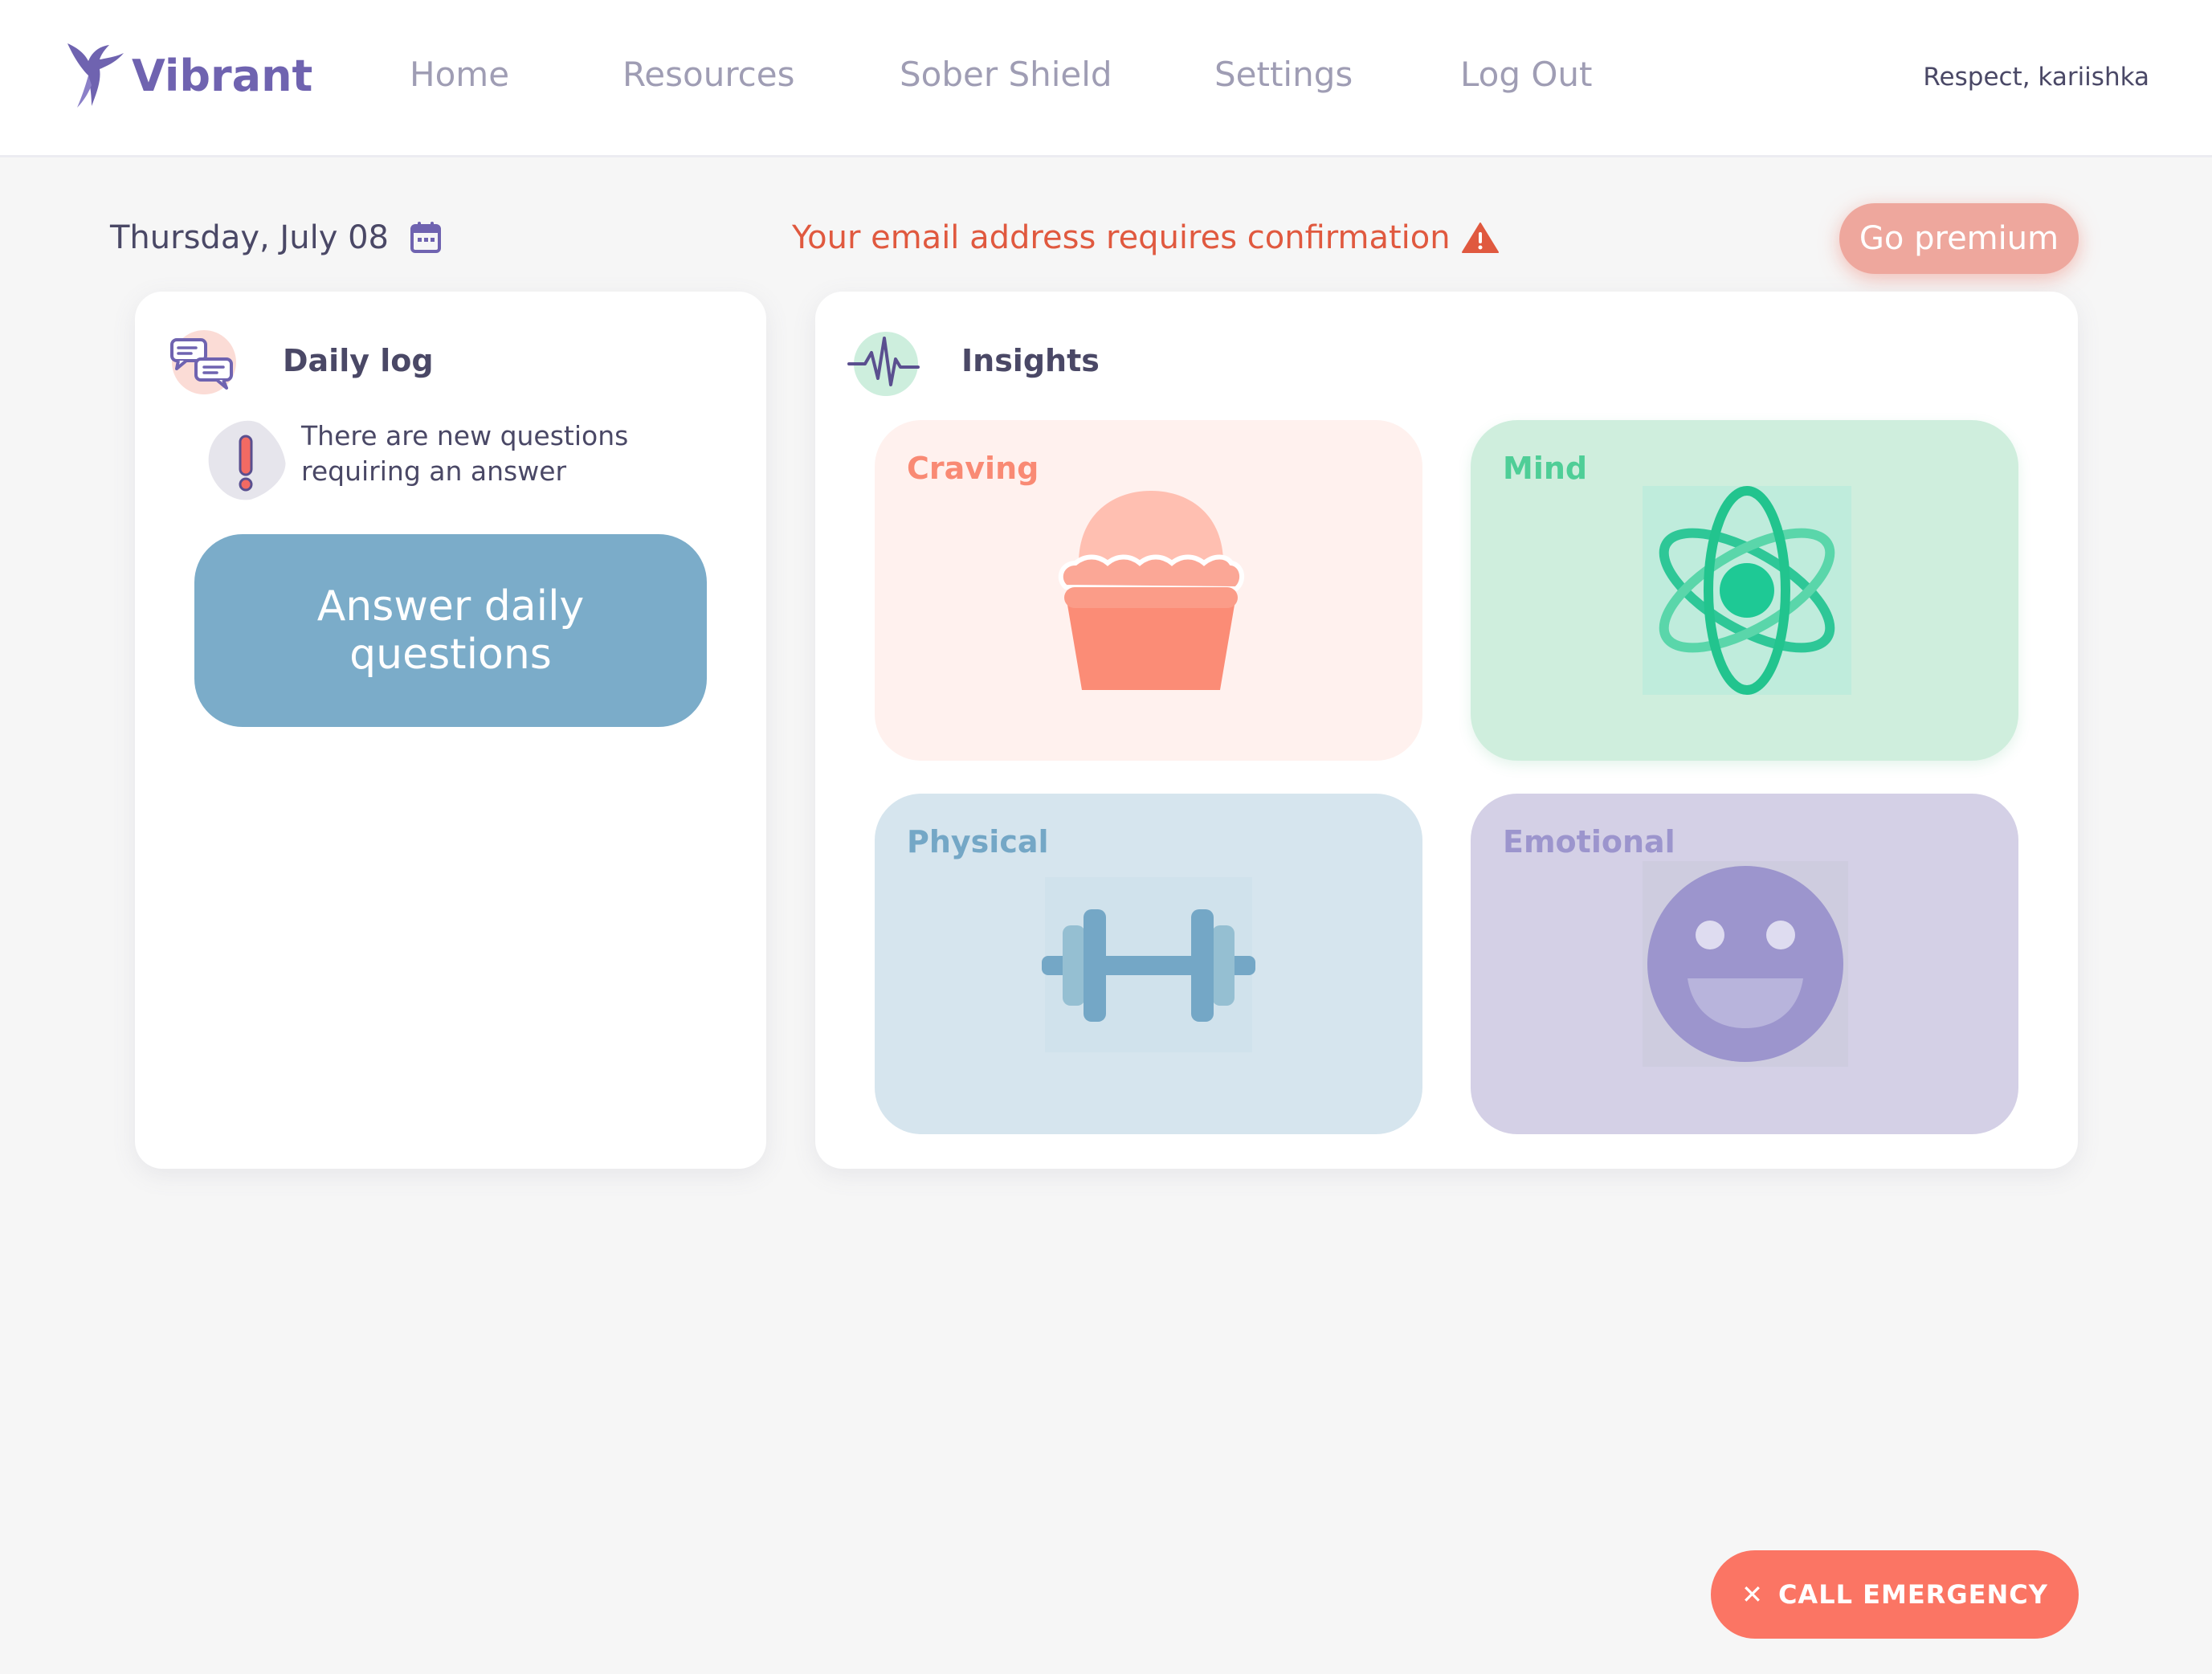  Describe the element at coordinates (1526, 74) in the screenshot. I see `nav-log-out: Log Out` at that location.